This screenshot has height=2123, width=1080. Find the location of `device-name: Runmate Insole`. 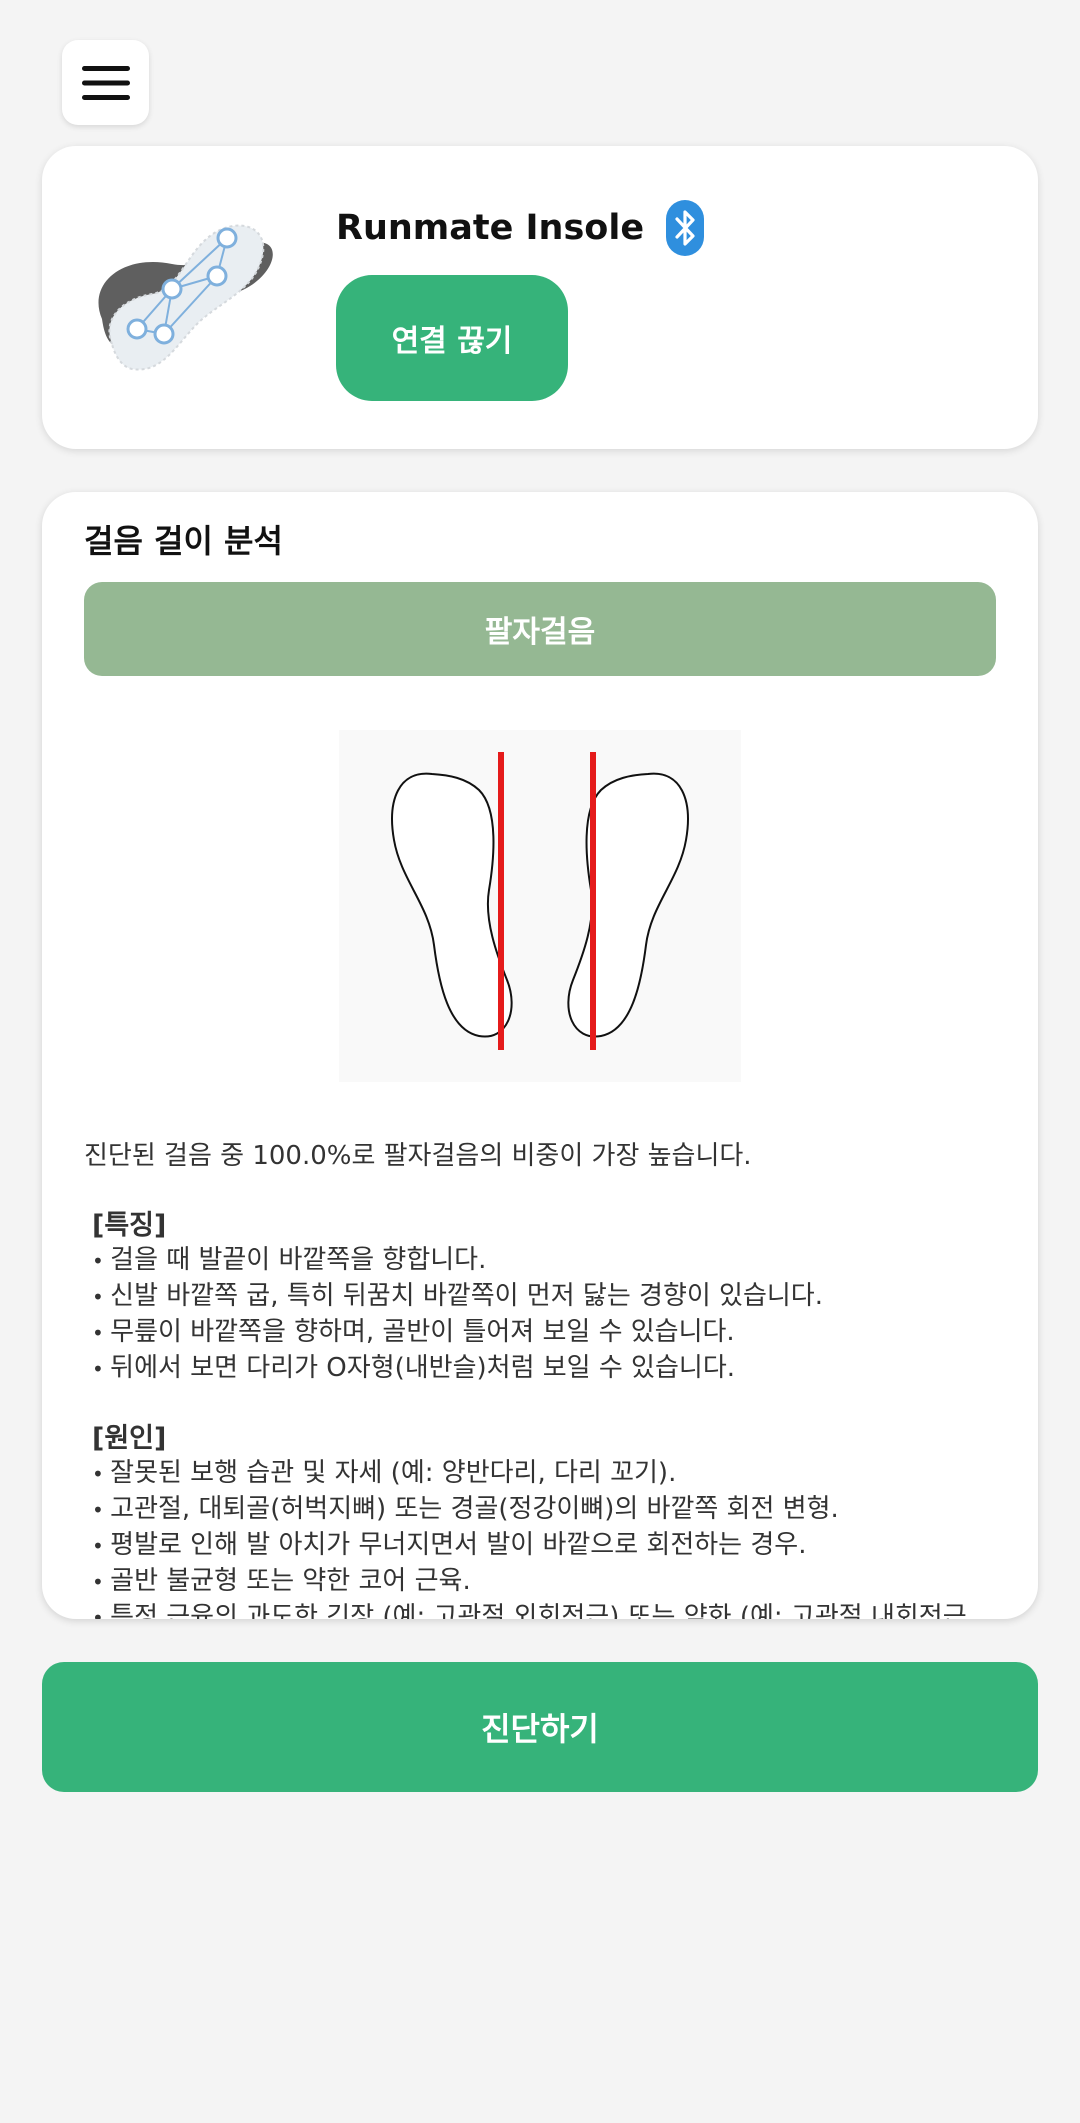

device-name: Runmate Insole is located at coordinates (520, 228).